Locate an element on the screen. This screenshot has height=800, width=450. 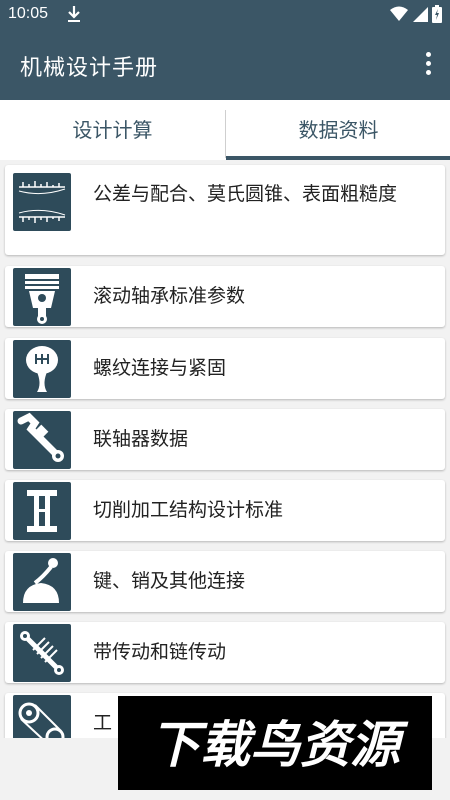
chain-belt-icon is located at coordinates (42, 716).